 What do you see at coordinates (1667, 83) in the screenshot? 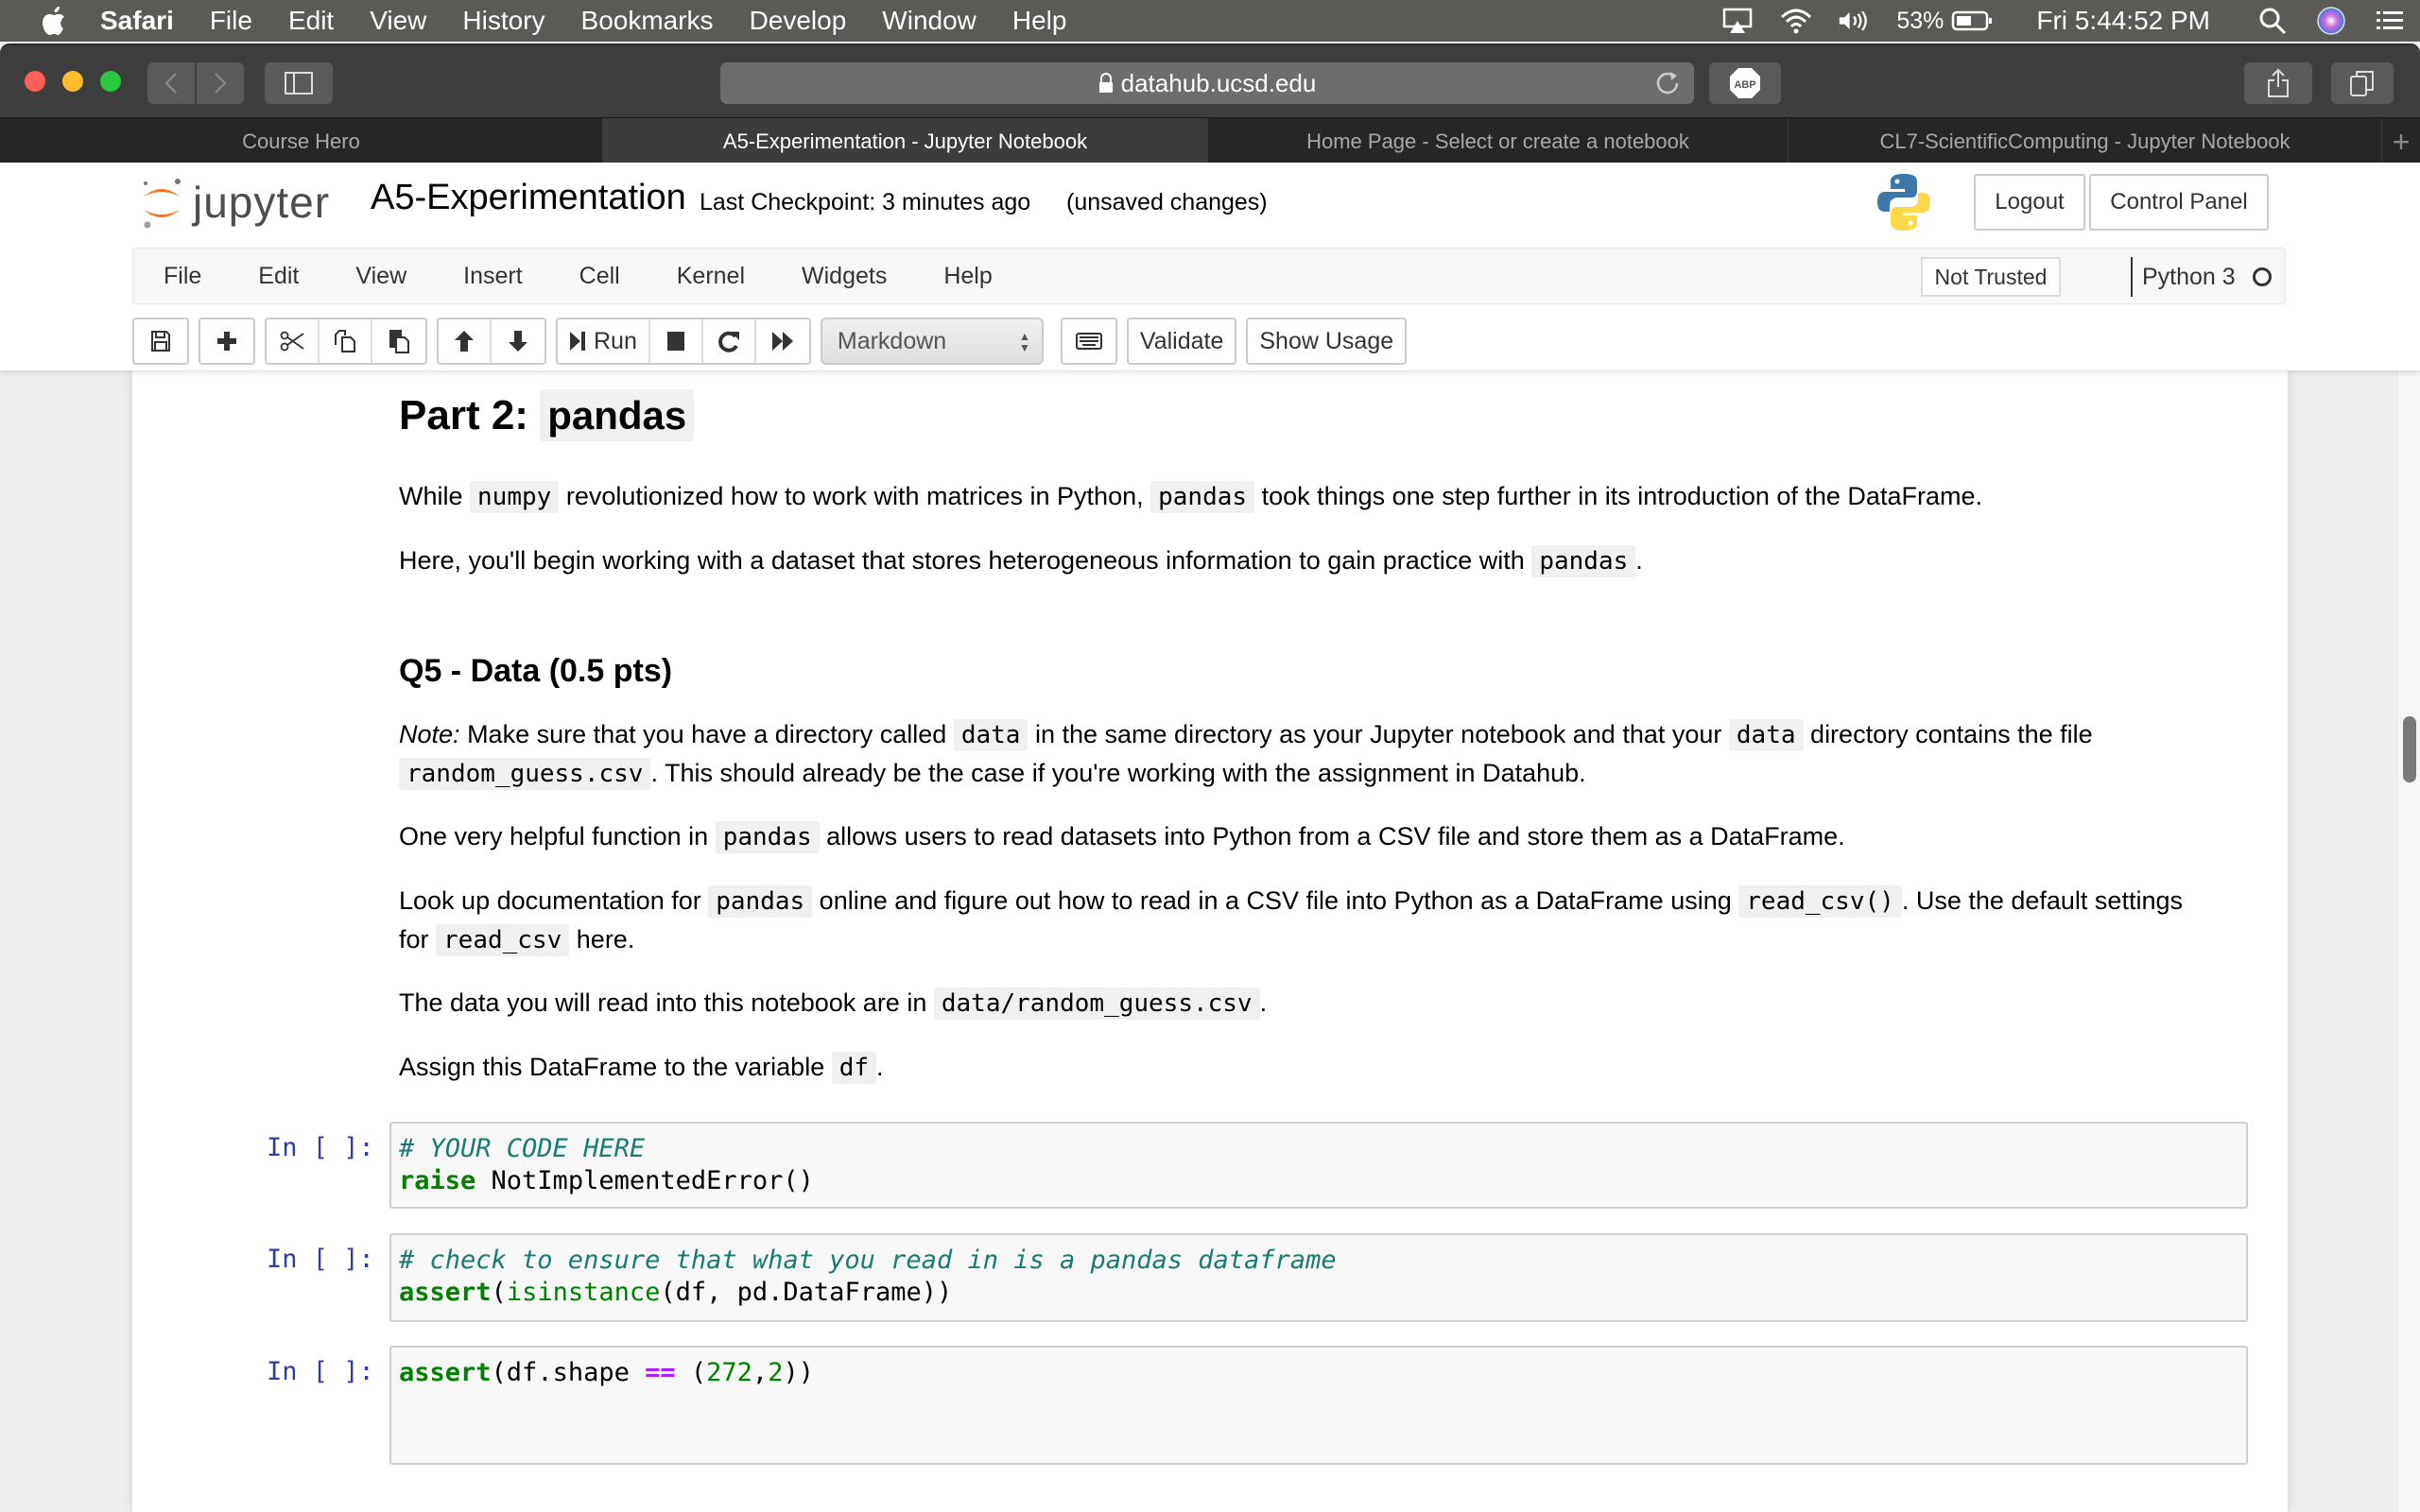
I see `reload-icon` at bounding box center [1667, 83].